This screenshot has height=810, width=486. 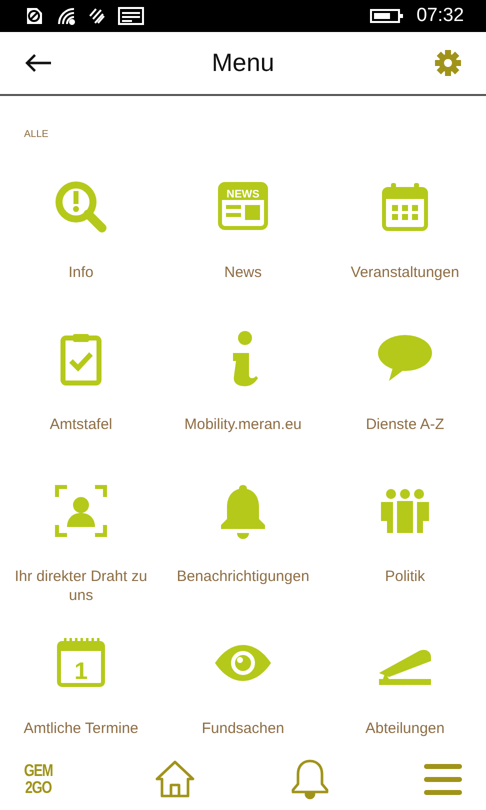 I want to click on menu-tile: Abteilungen, so click(x=405, y=676).